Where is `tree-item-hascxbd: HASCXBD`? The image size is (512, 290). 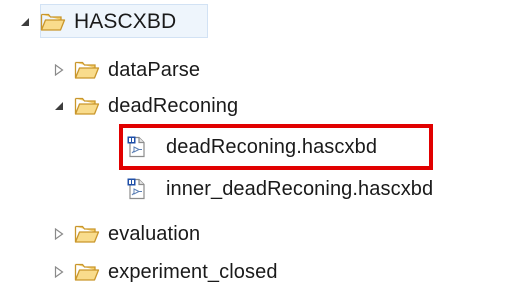 tree-item-hascxbd: HASCXBD is located at coordinates (97, 22).